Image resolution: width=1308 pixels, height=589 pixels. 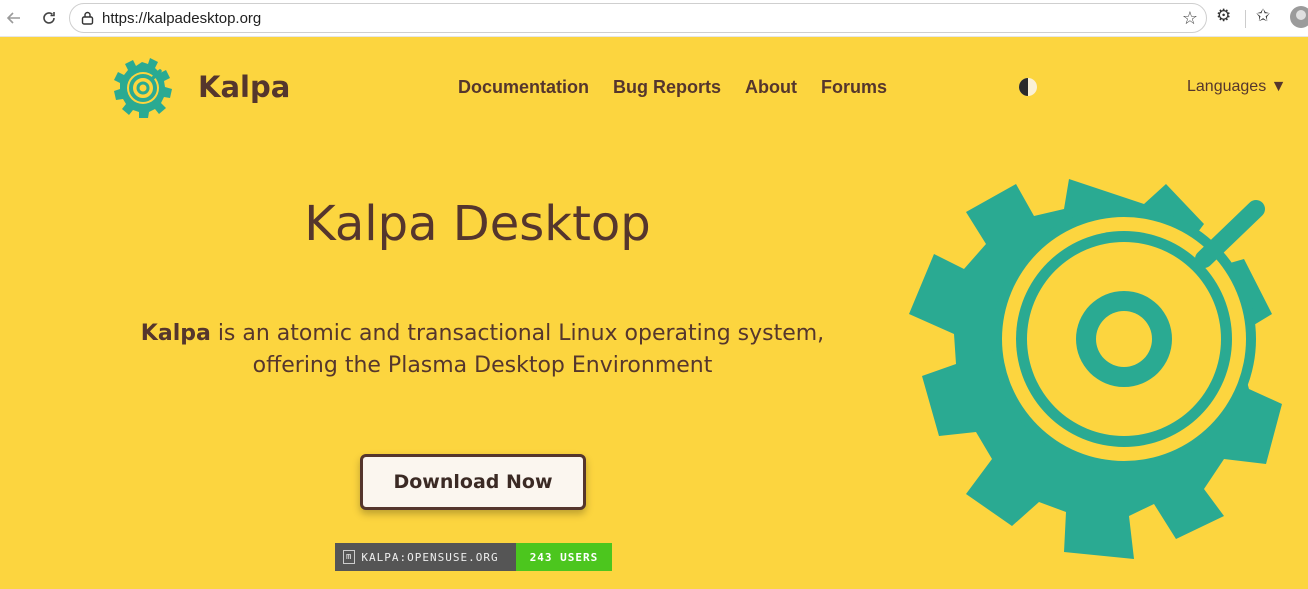 I want to click on hero-title: Kalpa Desktop, so click(x=477, y=224).